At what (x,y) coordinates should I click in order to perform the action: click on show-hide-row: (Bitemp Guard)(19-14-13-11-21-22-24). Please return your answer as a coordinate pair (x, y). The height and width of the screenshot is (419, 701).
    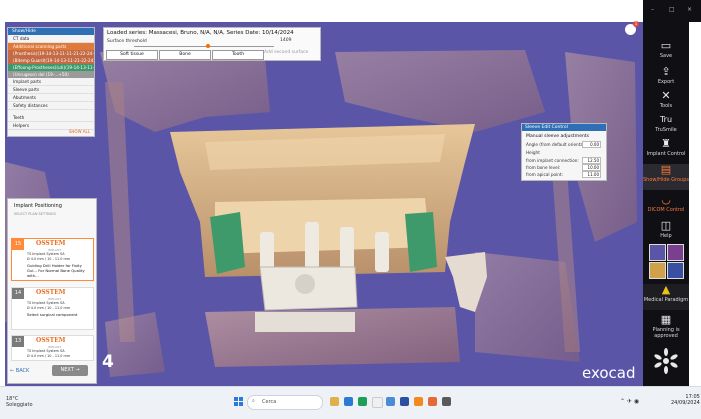
    Looking at the image, I should click on (51, 60).